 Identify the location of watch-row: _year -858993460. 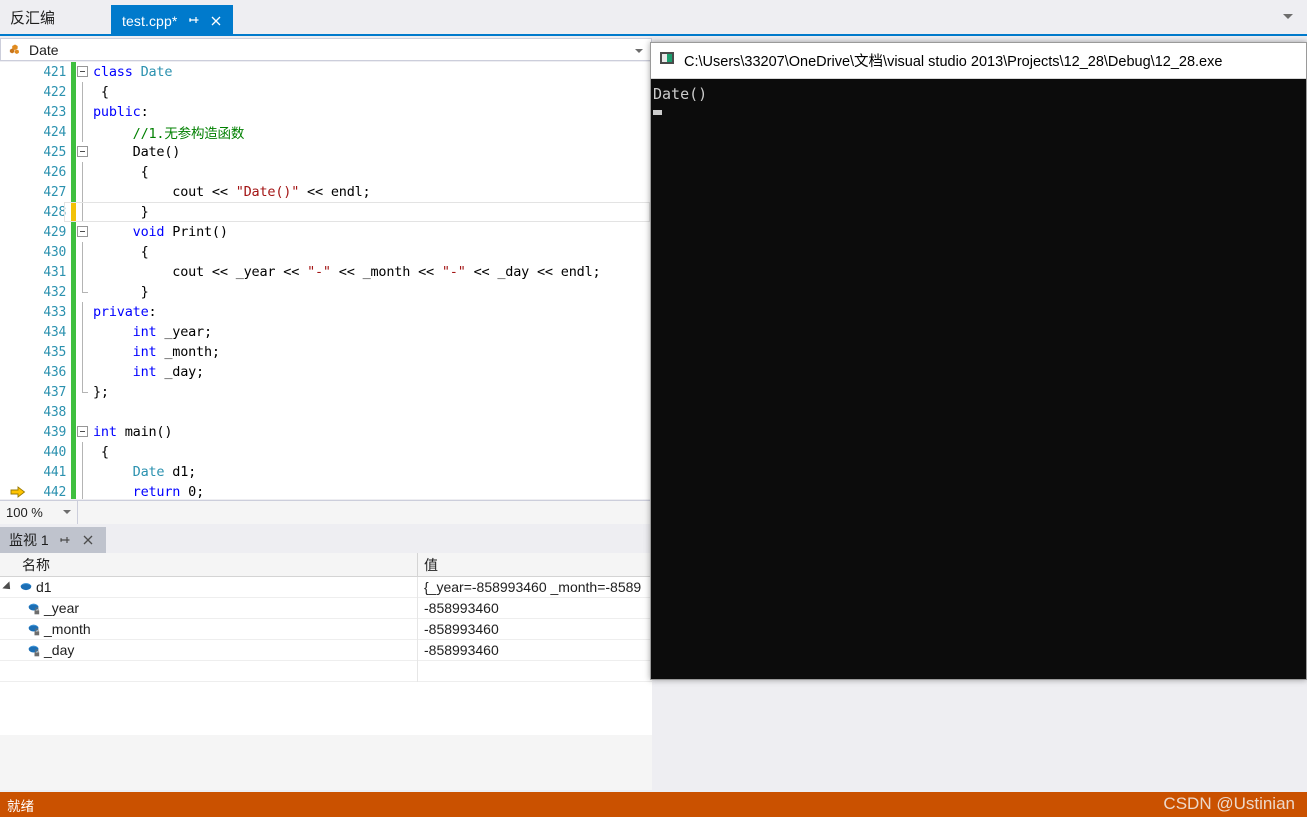
(326, 608).